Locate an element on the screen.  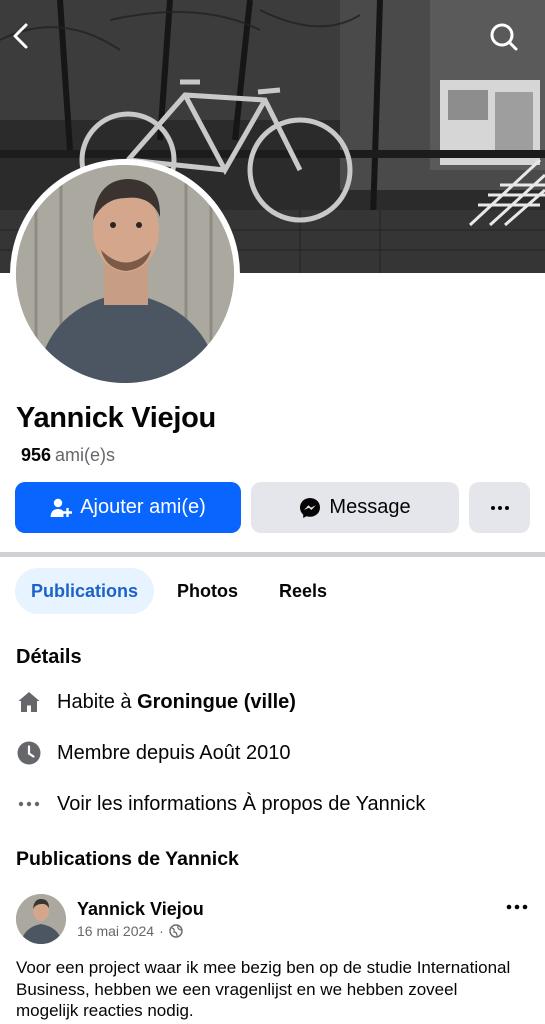
member-since-text: Membre depuis Août 2010 is located at coordinates (174, 752).